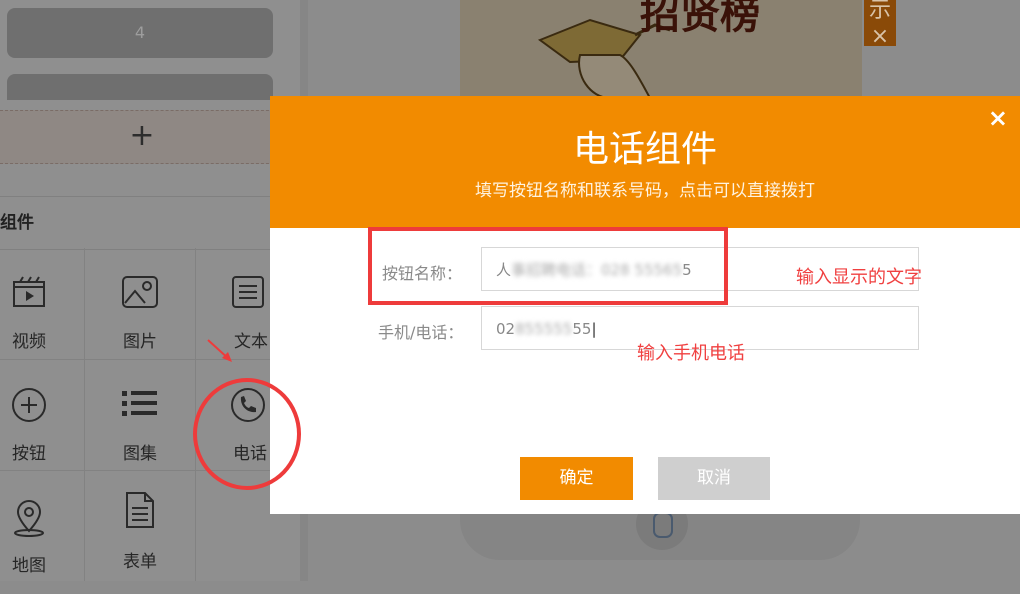 The height and width of the screenshot is (594, 1020). Describe the element at coordinates (140, 427) in the screenshot. I see `component-gallery: 图集` at that location.